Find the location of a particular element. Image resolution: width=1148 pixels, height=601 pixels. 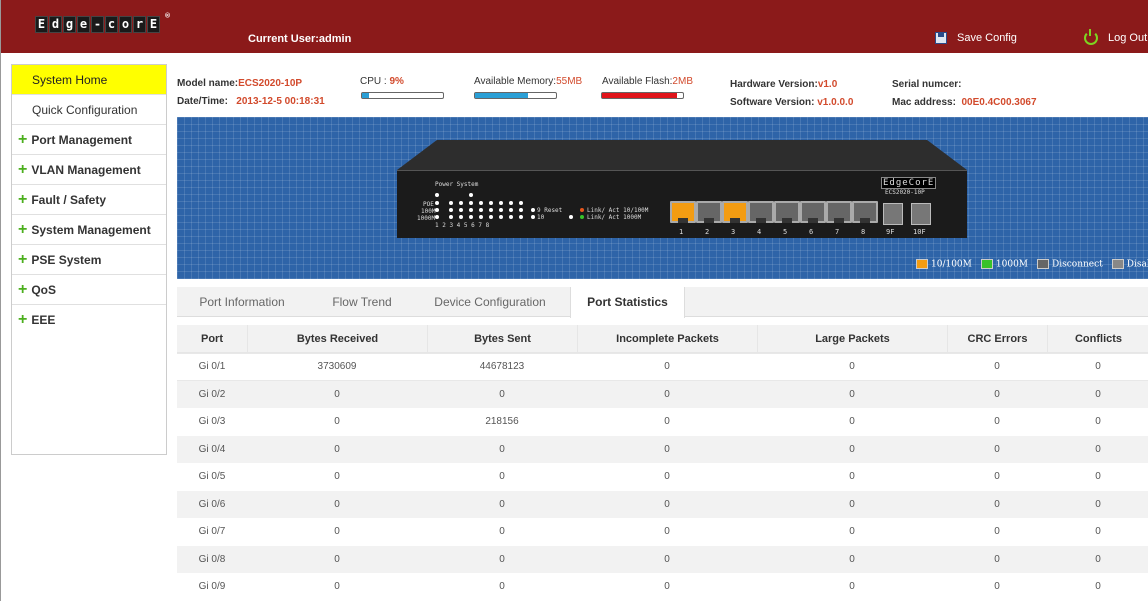

legend-disabled: Disabl is located at coordinates (1129, 264).